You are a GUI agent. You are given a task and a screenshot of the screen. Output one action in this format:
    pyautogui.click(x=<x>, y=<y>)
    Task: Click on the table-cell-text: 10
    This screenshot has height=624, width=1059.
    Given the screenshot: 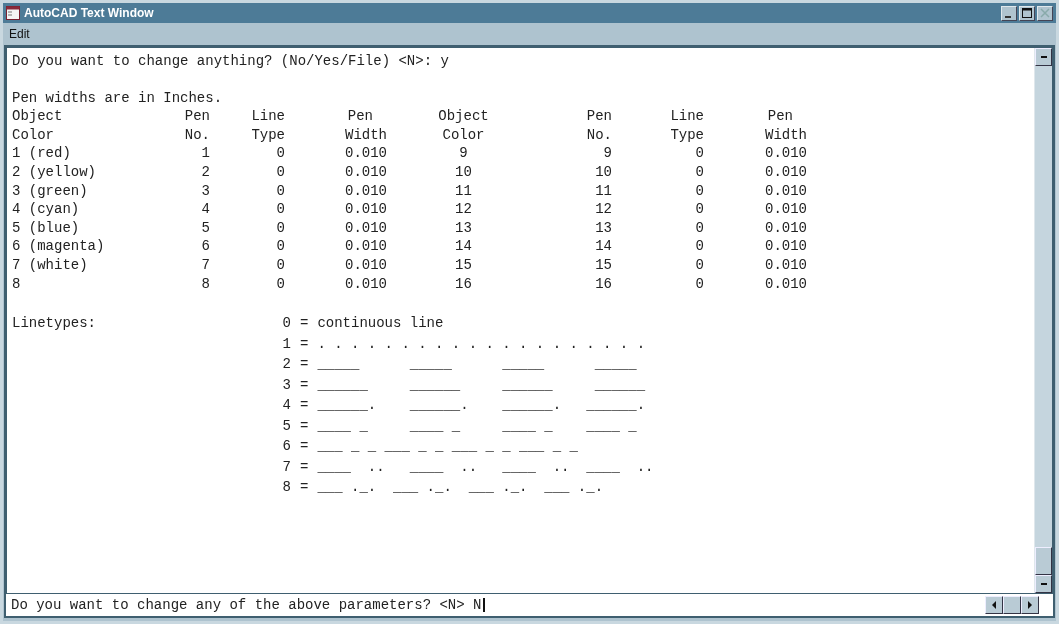 What is the action you would take?
    pyautogui.click(x=603, y=172)
    